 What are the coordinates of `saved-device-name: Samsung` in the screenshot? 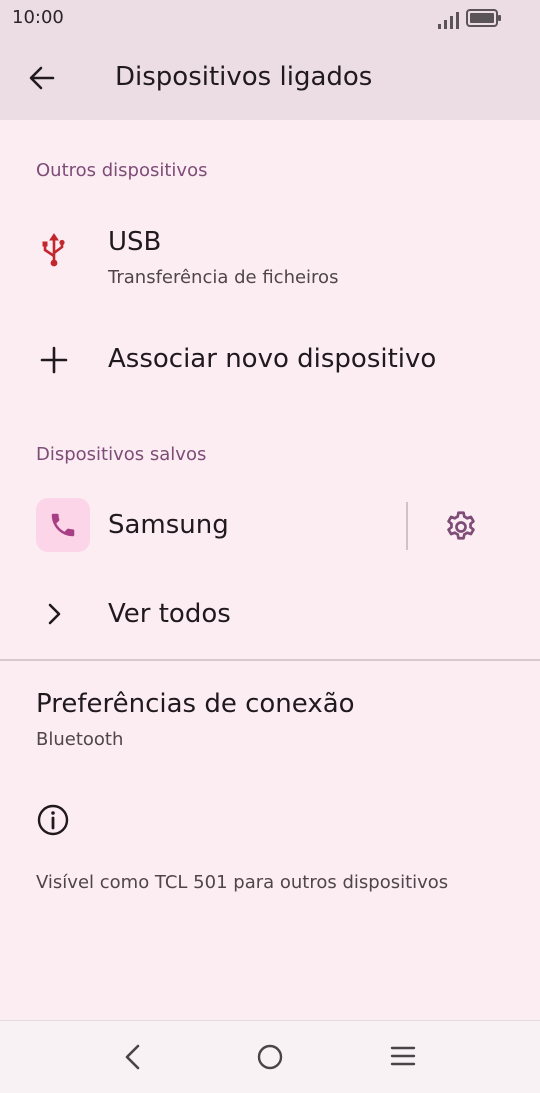 It's located at (168, 525).